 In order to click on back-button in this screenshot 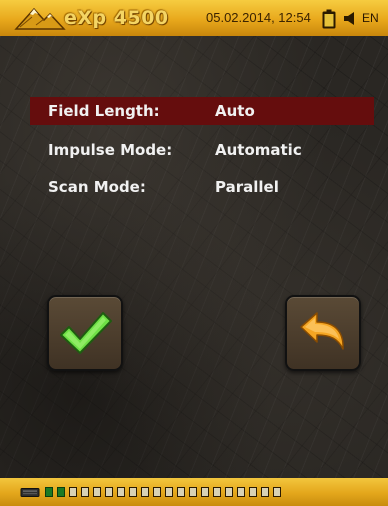, I will do `click(323, 333)`.